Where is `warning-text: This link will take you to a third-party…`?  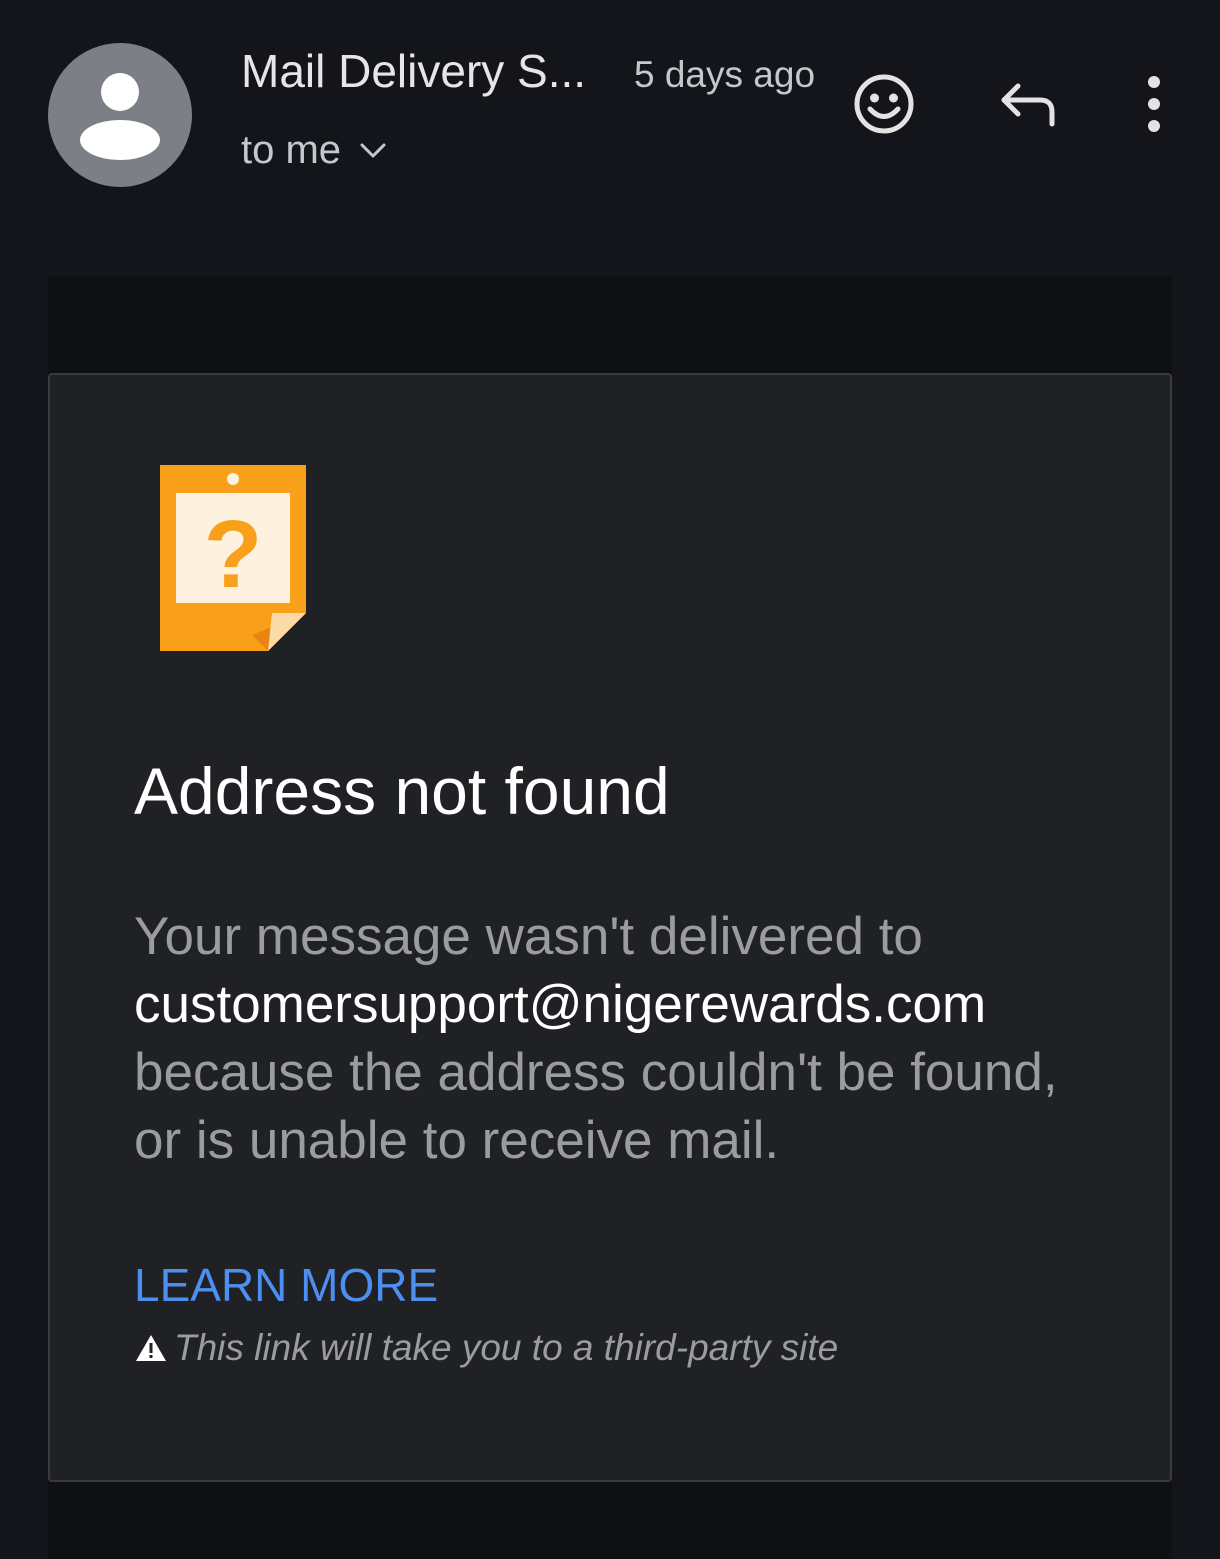 warning-text: This link will take you to a third-party… is located at coordinates (506, 1347).